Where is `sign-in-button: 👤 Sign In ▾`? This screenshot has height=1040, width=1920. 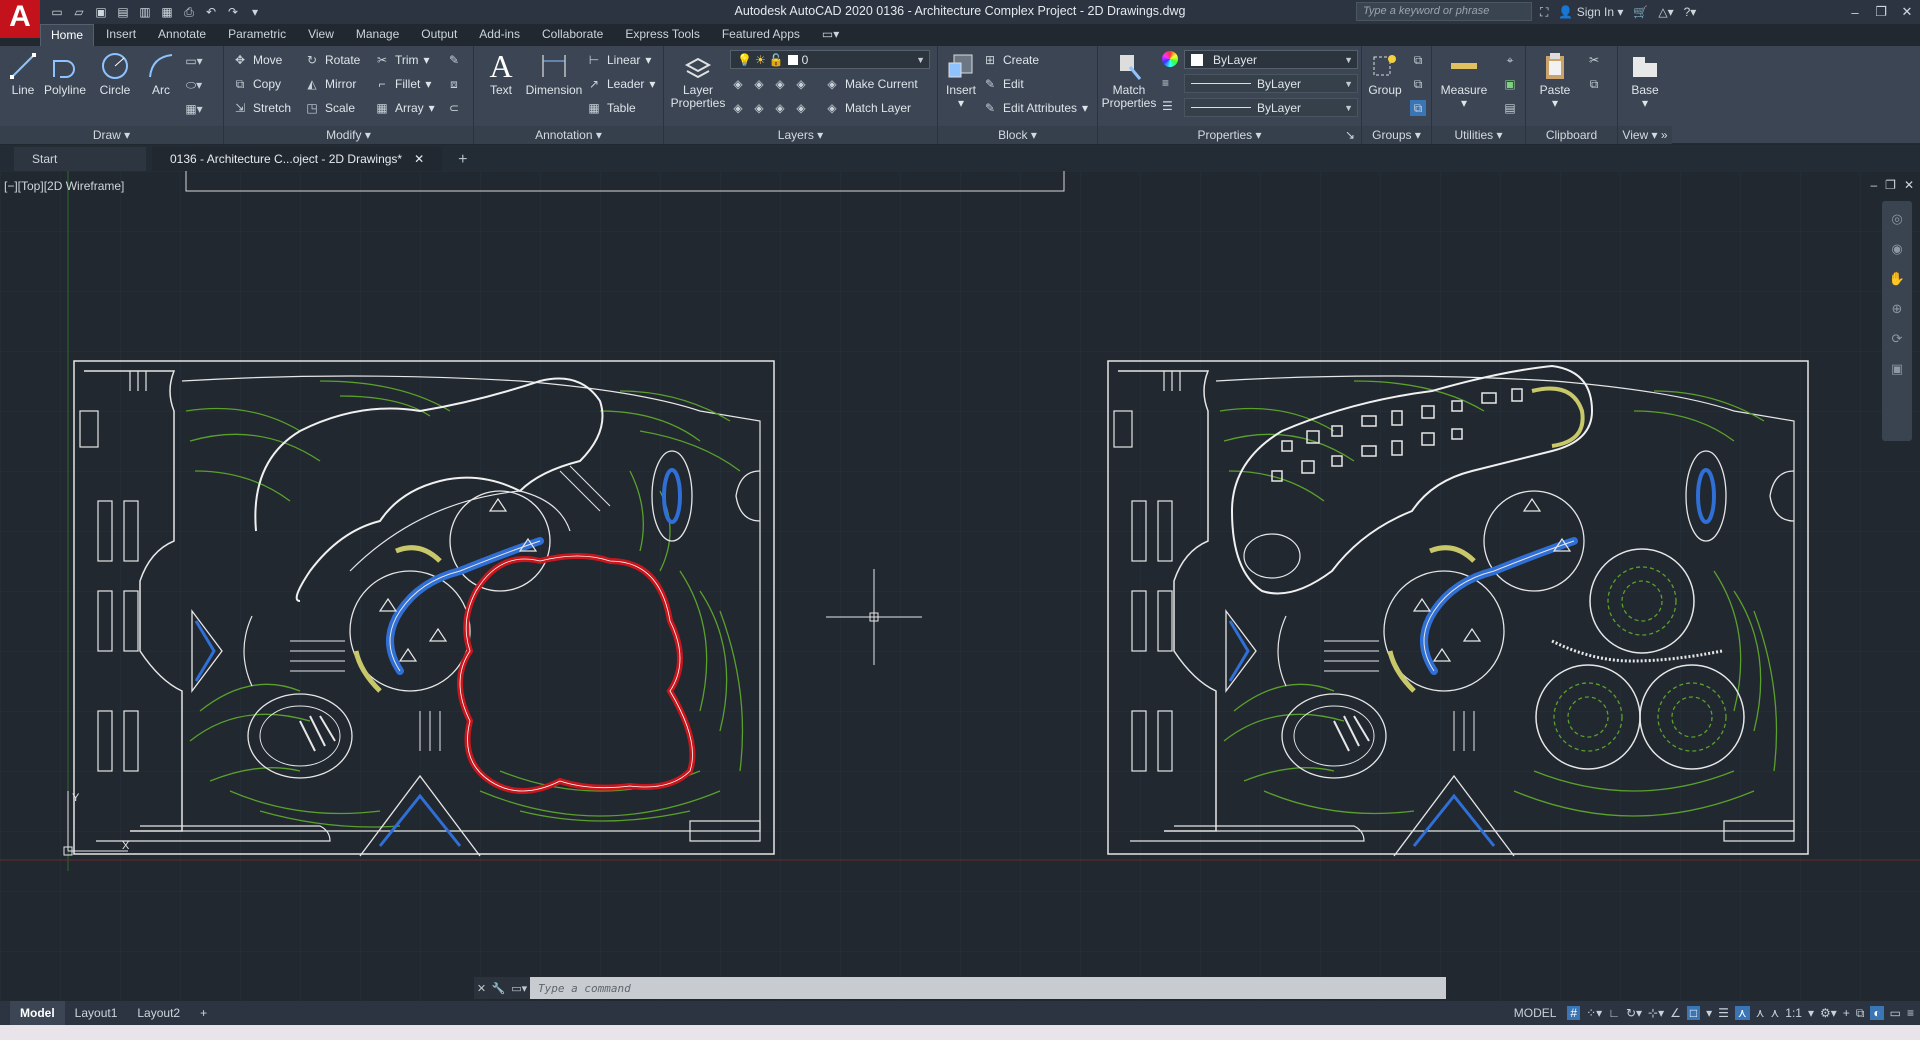
sign-in-button: 👤 Sign In ▾ is located at coordinates (1590, 12).